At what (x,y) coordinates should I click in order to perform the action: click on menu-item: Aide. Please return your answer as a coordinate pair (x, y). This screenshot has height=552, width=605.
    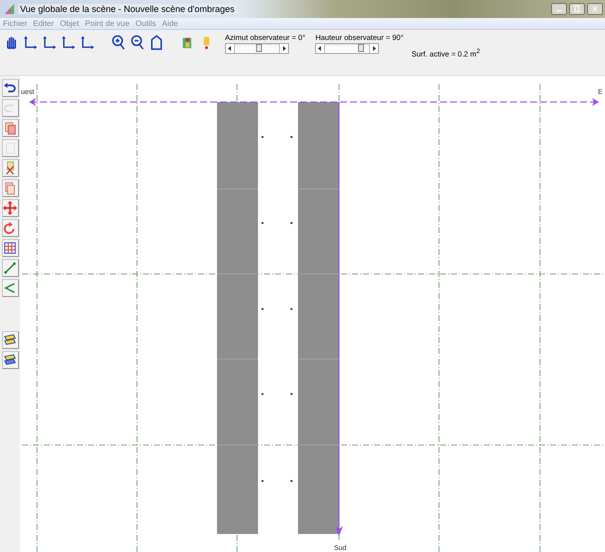
    Looking at the image, I should click on (170, 23).